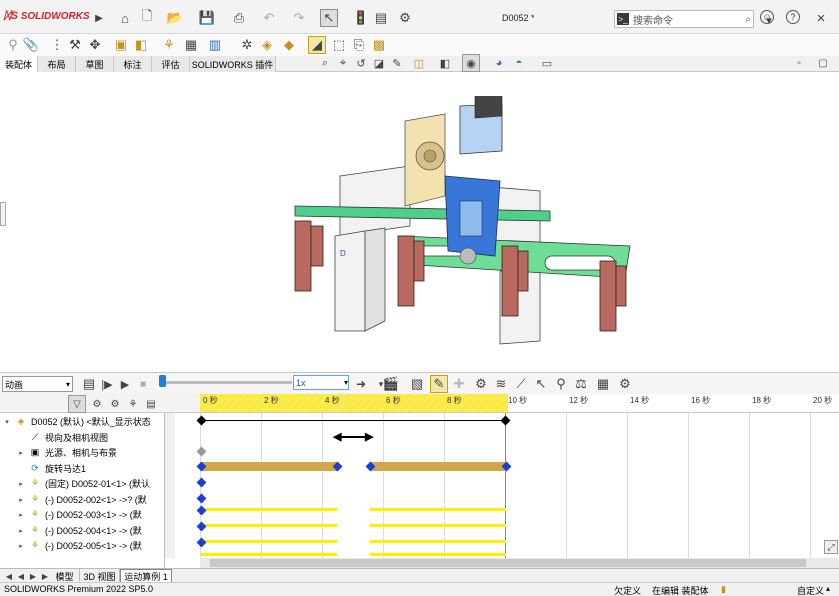 The height and width of the screenshot is (596, 839). Describe the element at coordinates (521, 384) in the screenshot. I see `damper-icon: ⟋` at that location.